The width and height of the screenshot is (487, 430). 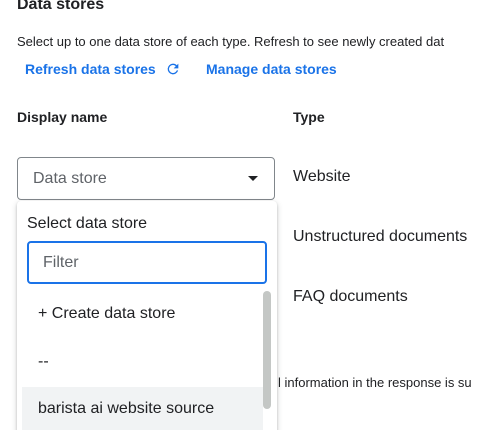 What do you see at coordinates (70, 178) in the screenshot?
I see `select-placeholder: Data store` at bounding box center [70, 178].